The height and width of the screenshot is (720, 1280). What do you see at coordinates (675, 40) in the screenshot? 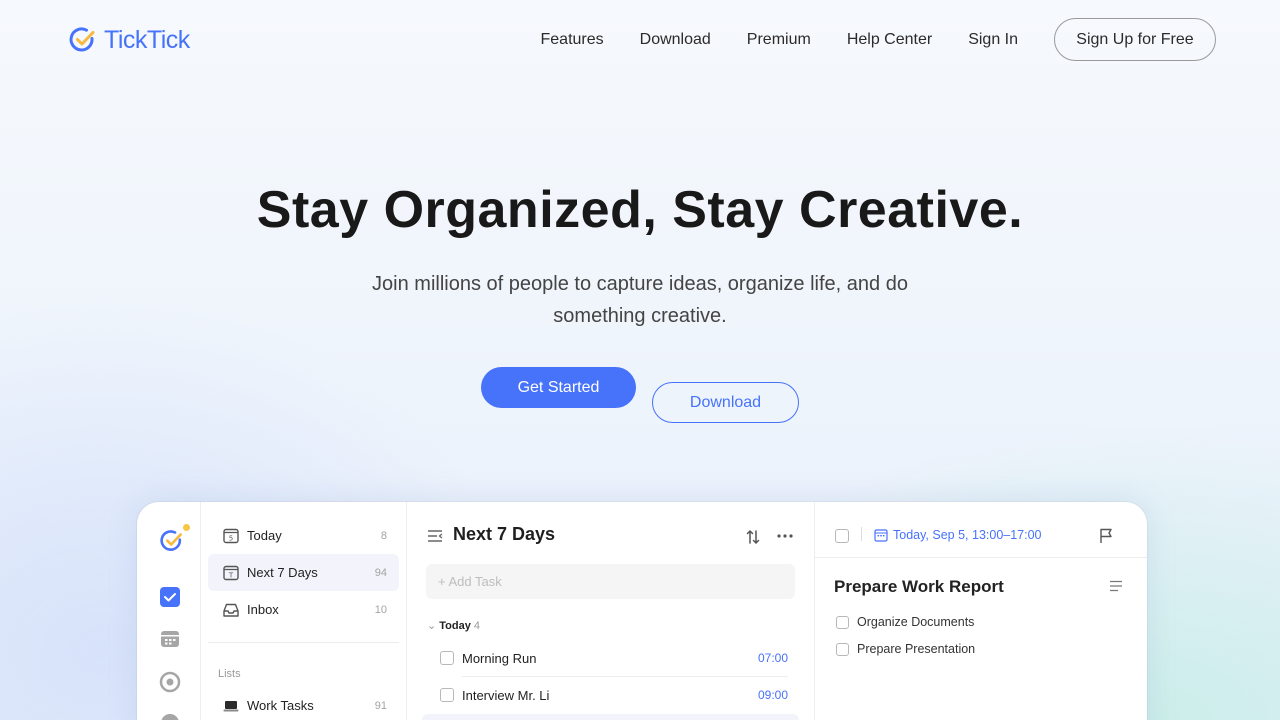
I see `nav-download: Download` at bounding box center [675, 40].